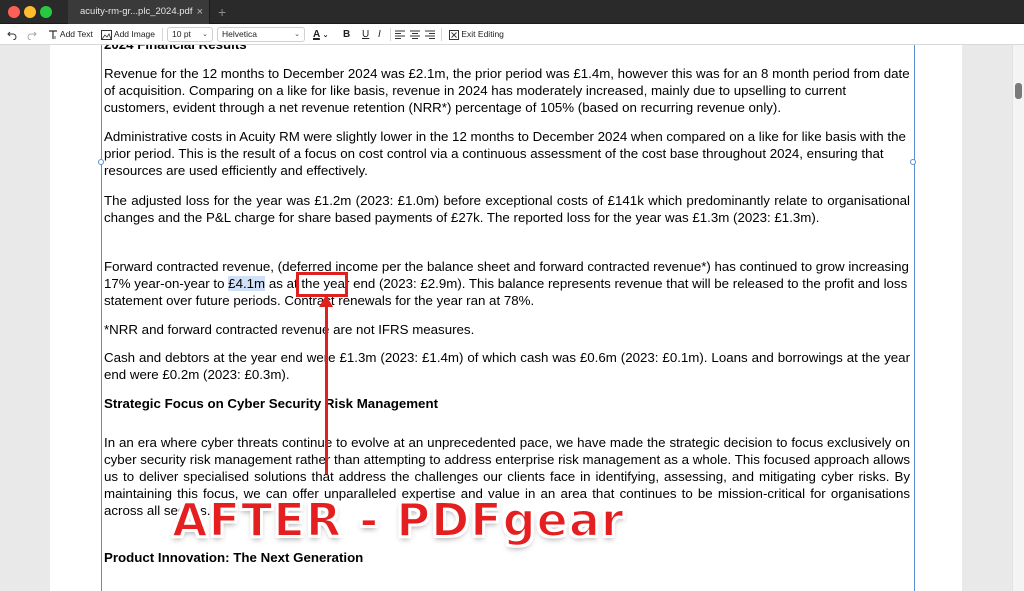 The height and width of the screenshot is (591, 1024). I want to click on align-right-icon, so click(430, 34).